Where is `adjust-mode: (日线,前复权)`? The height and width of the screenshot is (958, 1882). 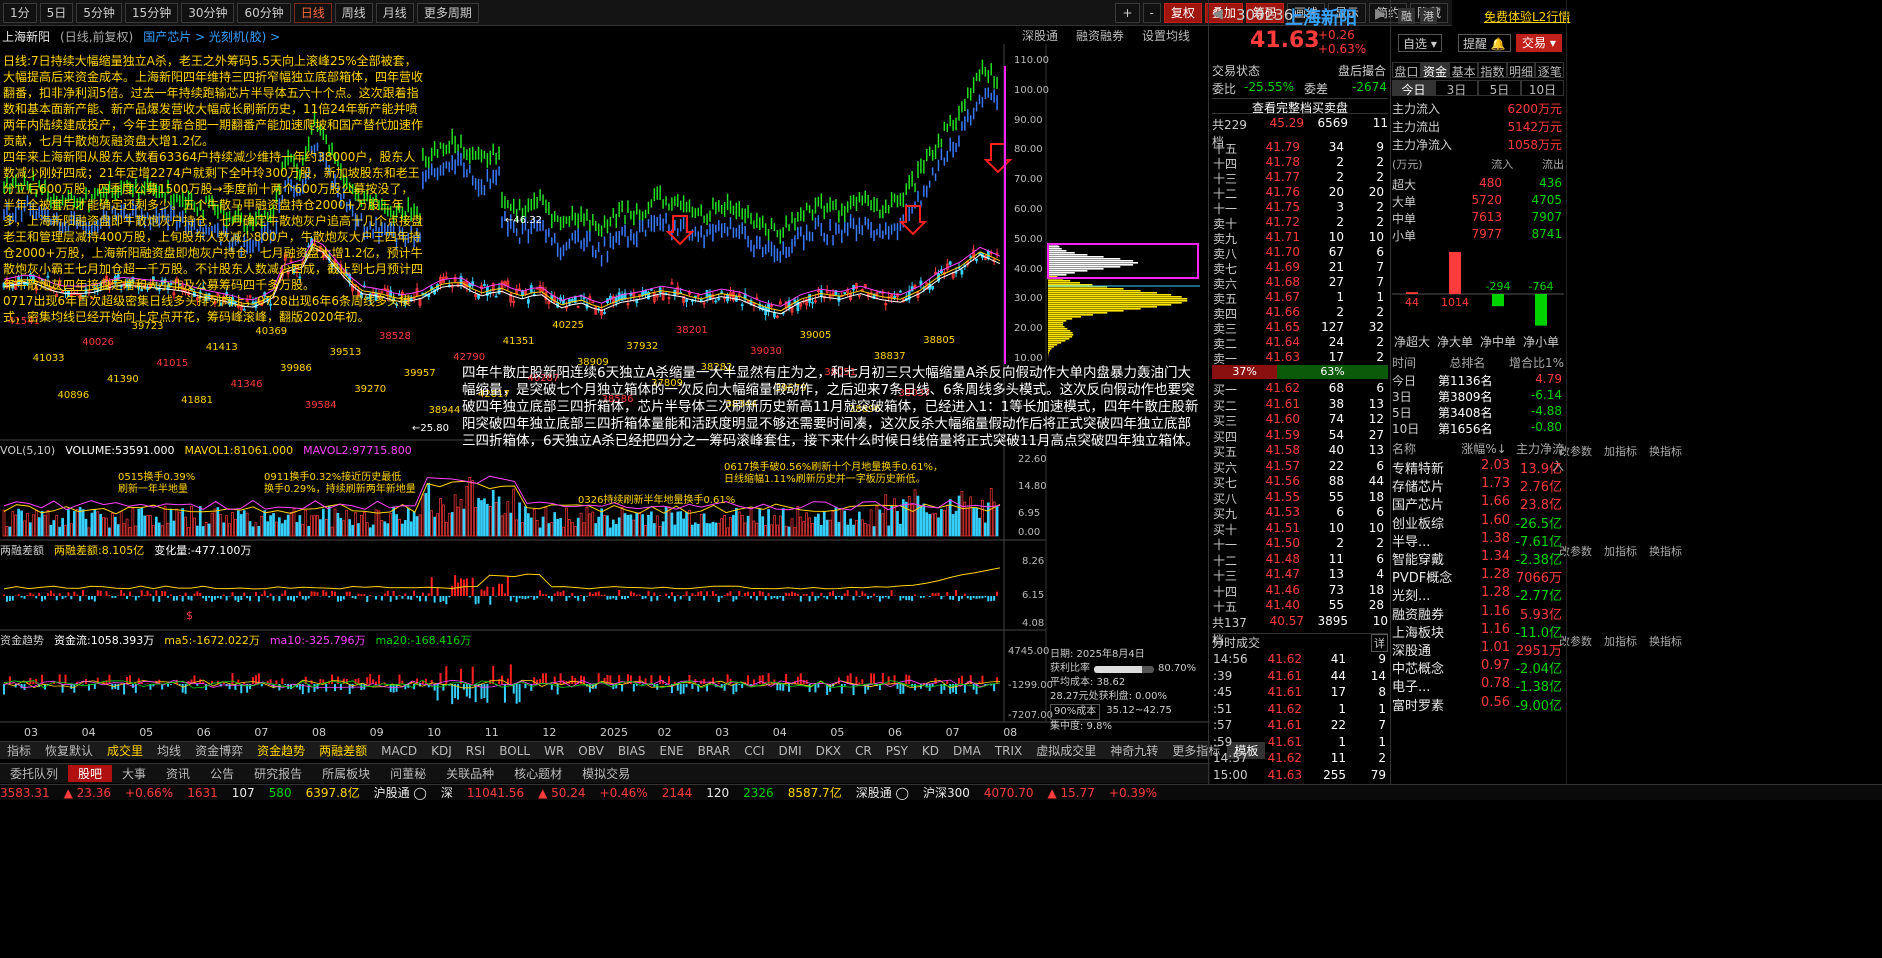 adjust-mode: (日线,前复权) is located at coordinates (96, 36).